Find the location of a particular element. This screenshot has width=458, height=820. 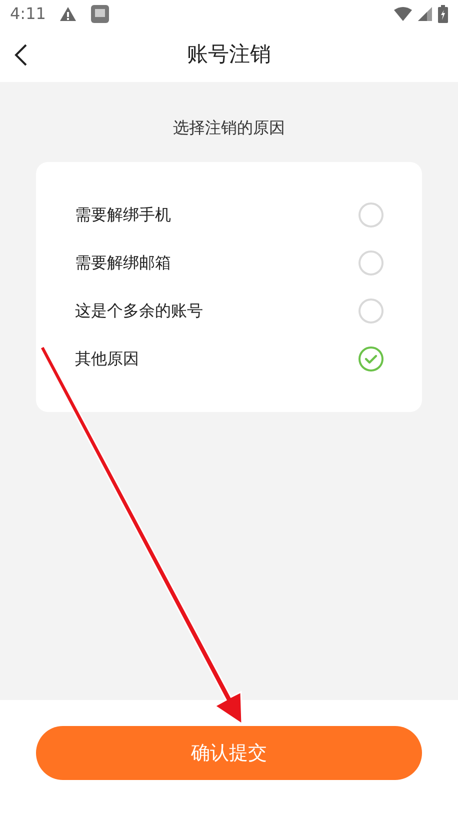

radio-checked-icon is located at coordinates (371, 359).